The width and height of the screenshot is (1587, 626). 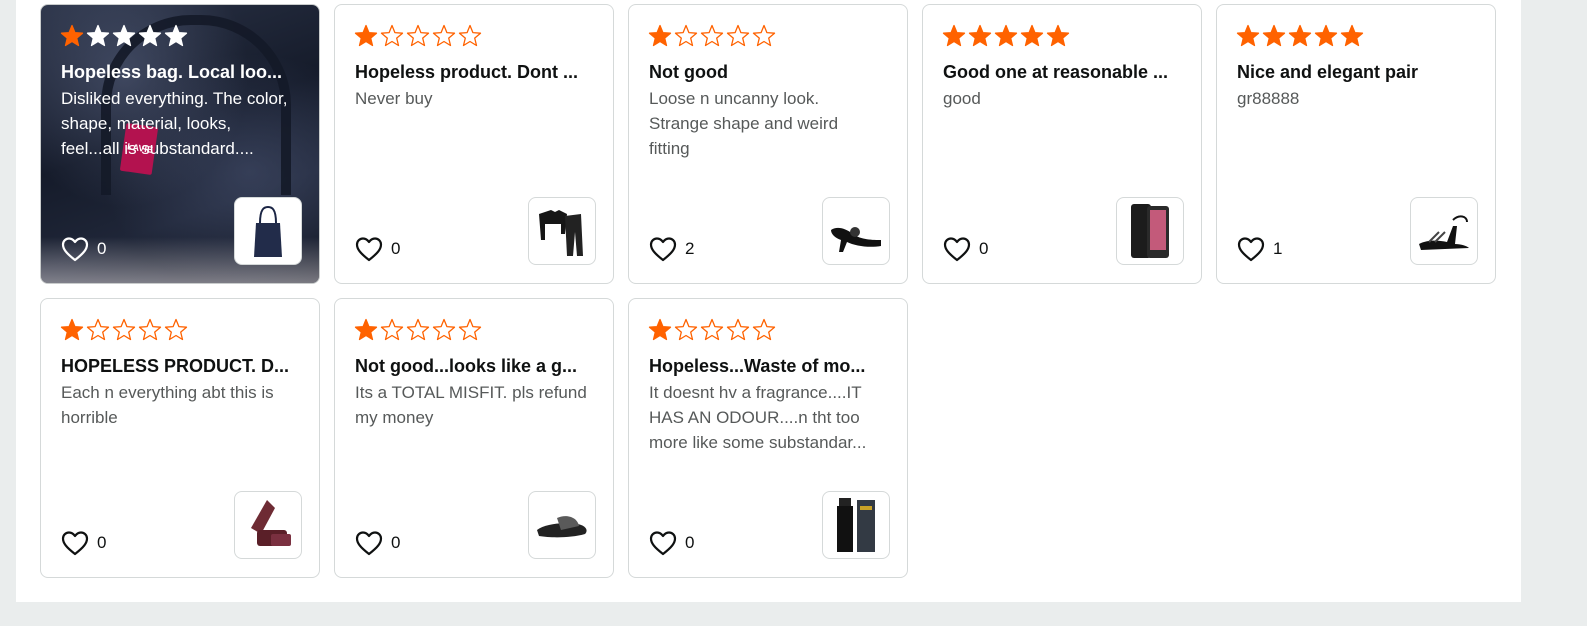 I want to click on review-body: gr88888, so click(x=1268, y=98).